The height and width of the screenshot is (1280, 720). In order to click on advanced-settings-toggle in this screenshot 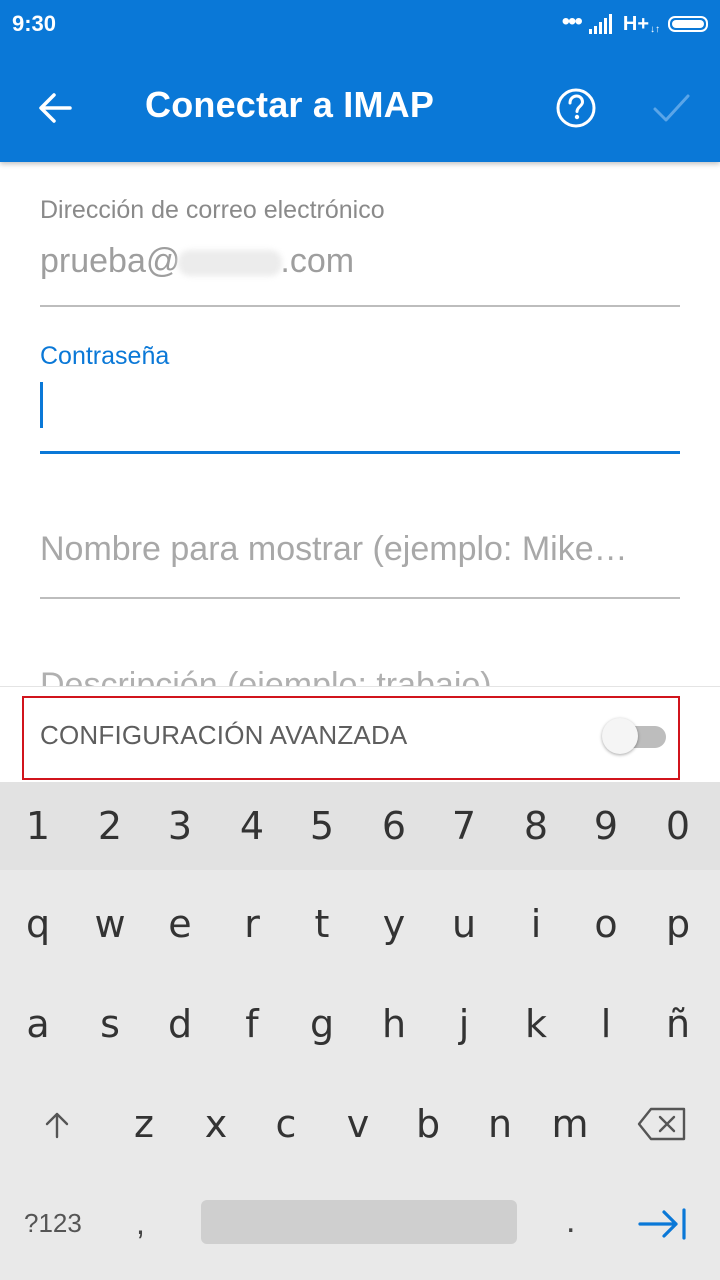, I will do `click(634, 735)`.